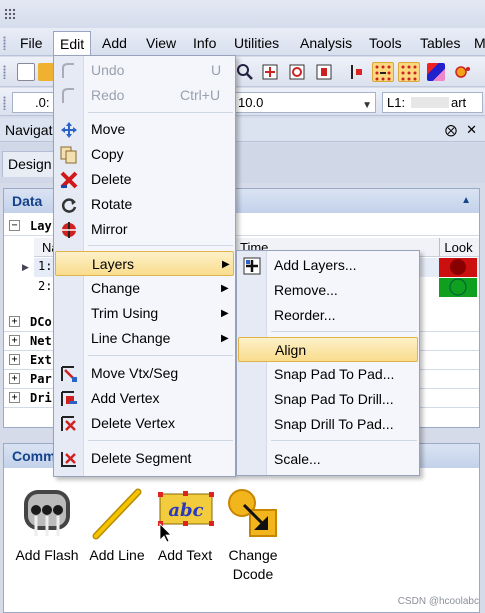 The height and width of the screenshot is (613, 485). I want to click on redacted-text, so click(430, 102).